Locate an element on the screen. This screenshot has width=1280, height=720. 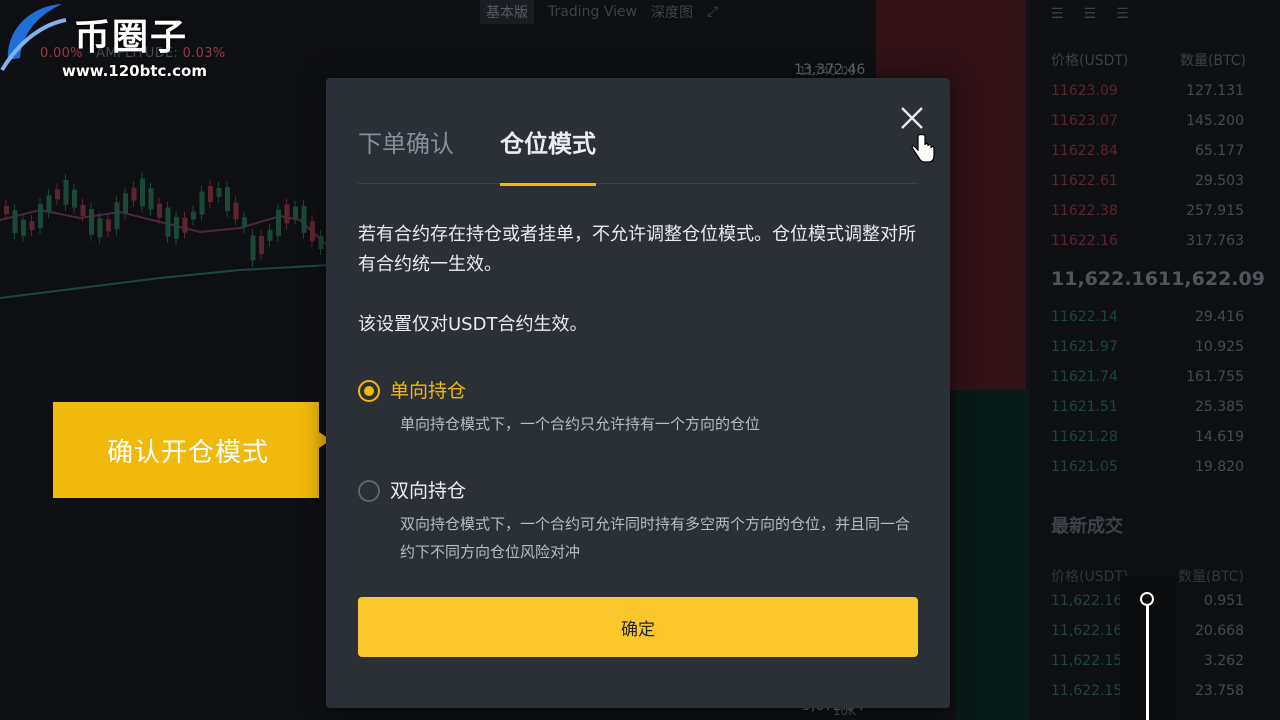
dialog-tabs: 下单确认 仓位模式 is located at coordinates (638, 153).